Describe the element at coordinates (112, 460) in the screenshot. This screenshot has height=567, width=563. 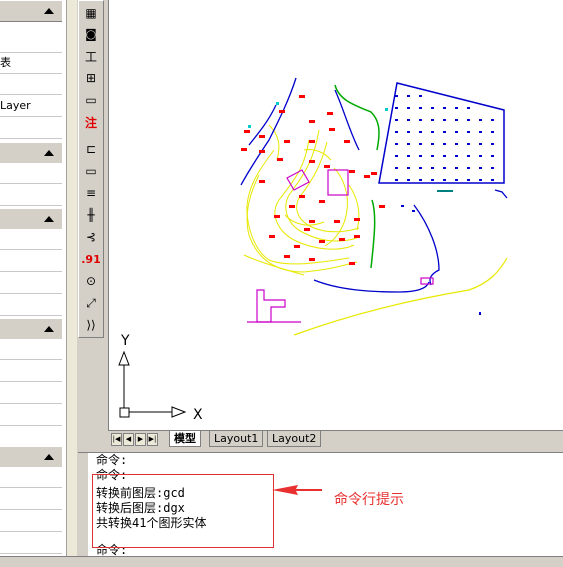
I see `command-line: 命令:` at that location.